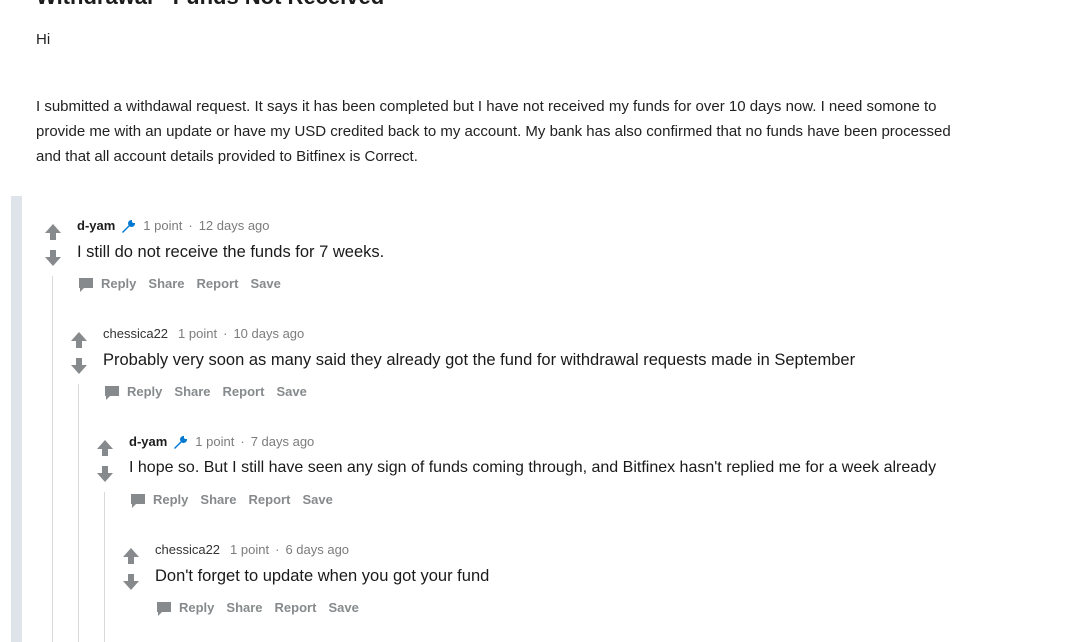 Image resolution: width=1080 pixels, height=642 pixels. What do you see at coordinates (479, 334) in the screenshot?
I see `comment-meta: chessica22 1 point · 10 days ago` at bounding box center [479, 334].